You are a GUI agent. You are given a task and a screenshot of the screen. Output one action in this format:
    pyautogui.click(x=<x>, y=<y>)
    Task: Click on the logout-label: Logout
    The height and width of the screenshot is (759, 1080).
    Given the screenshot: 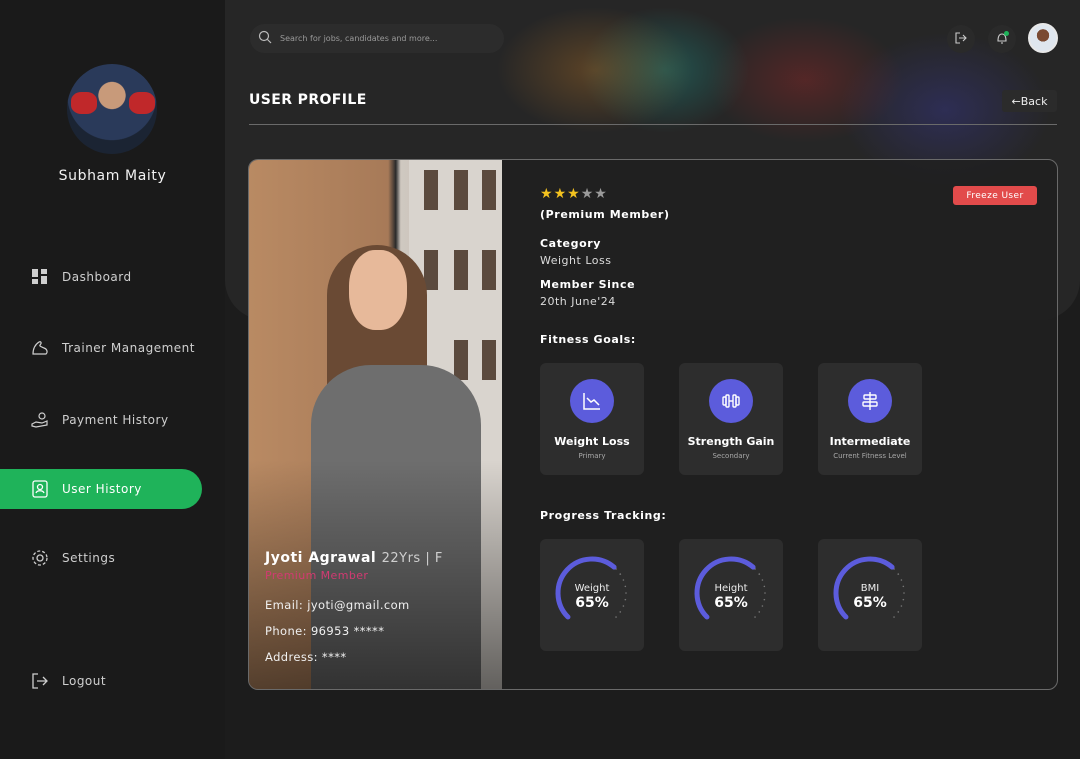 What is the action you would take?
    pyautogui.click(x=84, y=681)
    